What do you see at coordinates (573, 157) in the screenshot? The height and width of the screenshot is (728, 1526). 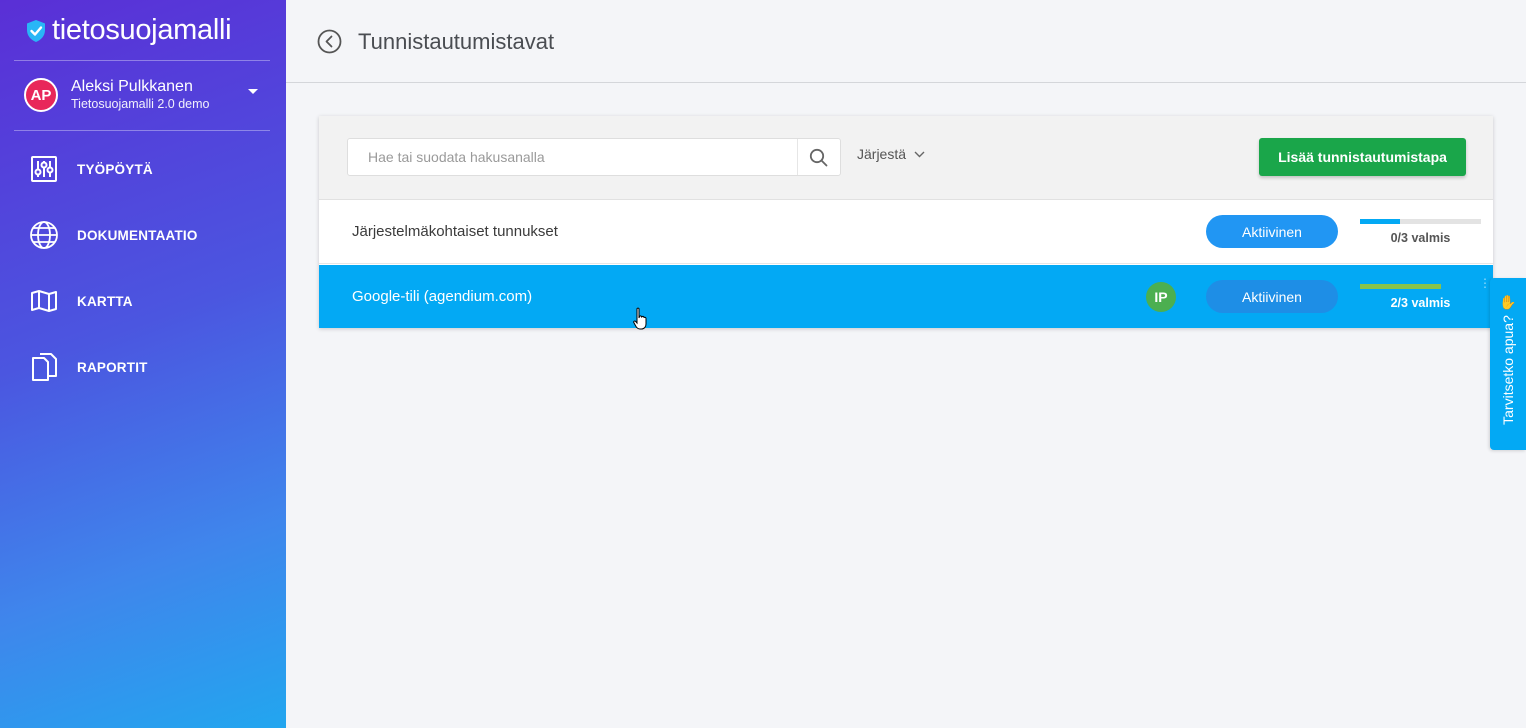 I see `search-input` at bounding box center [573, 157].